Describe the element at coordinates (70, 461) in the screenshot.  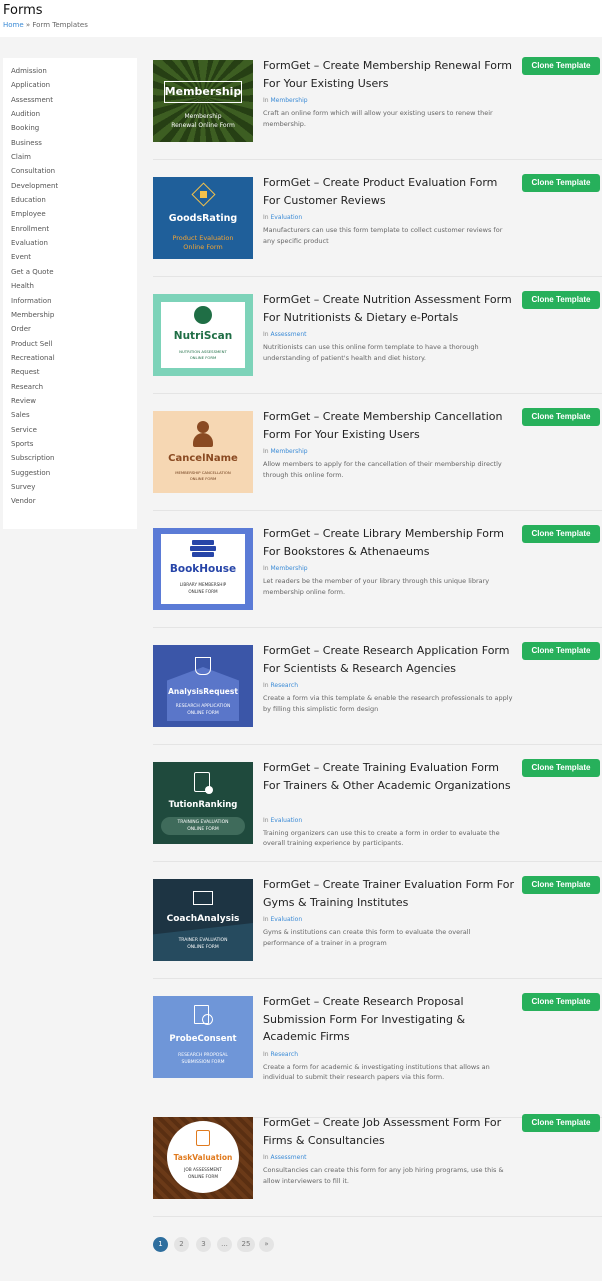
I see `sidebar-item-subscription: Subscription` at that location.